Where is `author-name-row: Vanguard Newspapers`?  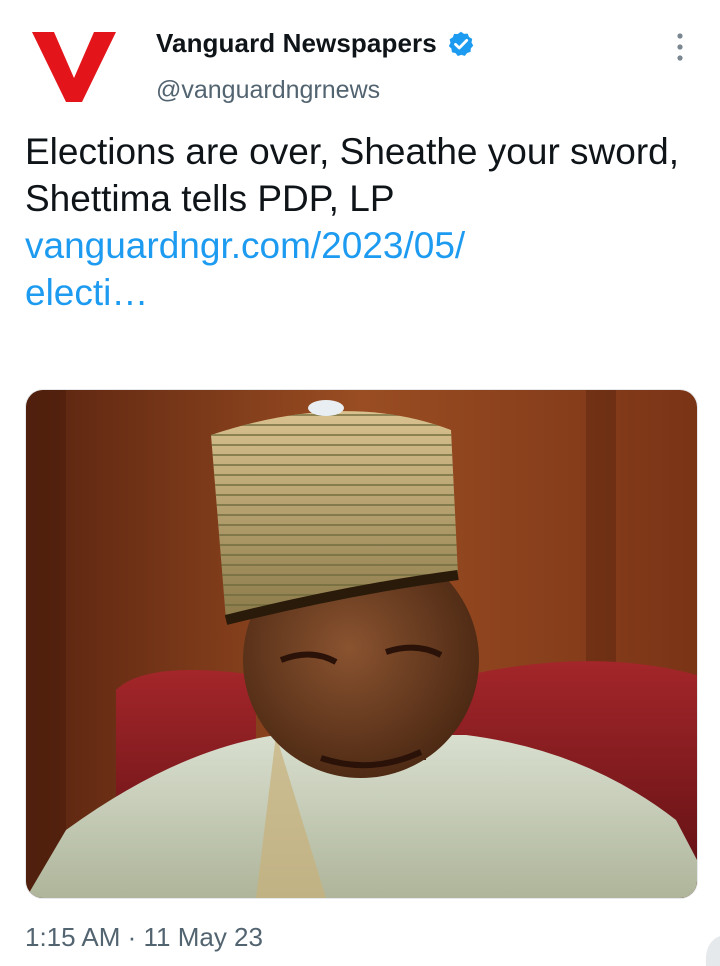 author-name-row: Vanguard Newspapers is located at coordinates (315, 43).